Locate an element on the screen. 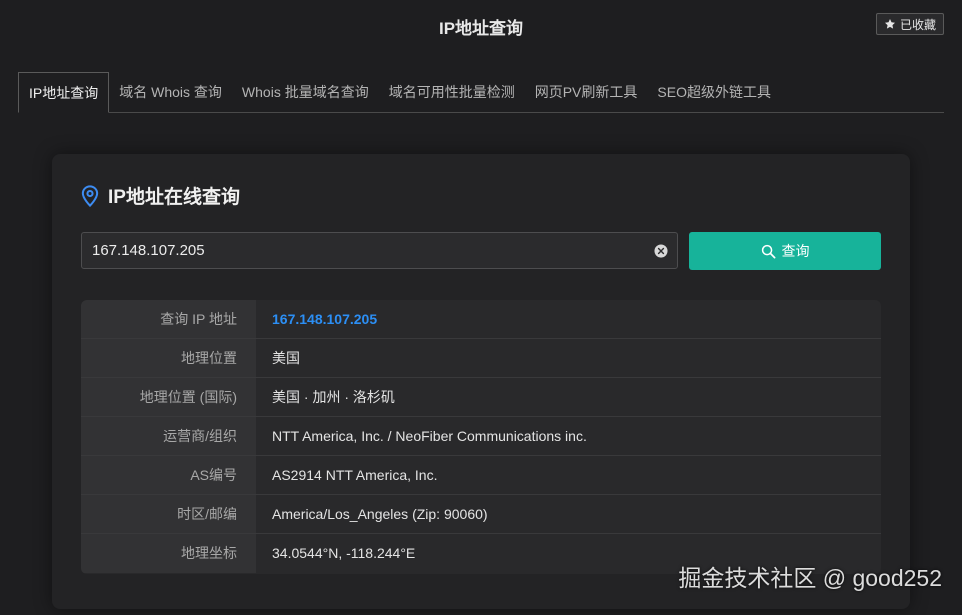 The image size is (962, 615). ip-search-input is located at coordinates (368, 250).